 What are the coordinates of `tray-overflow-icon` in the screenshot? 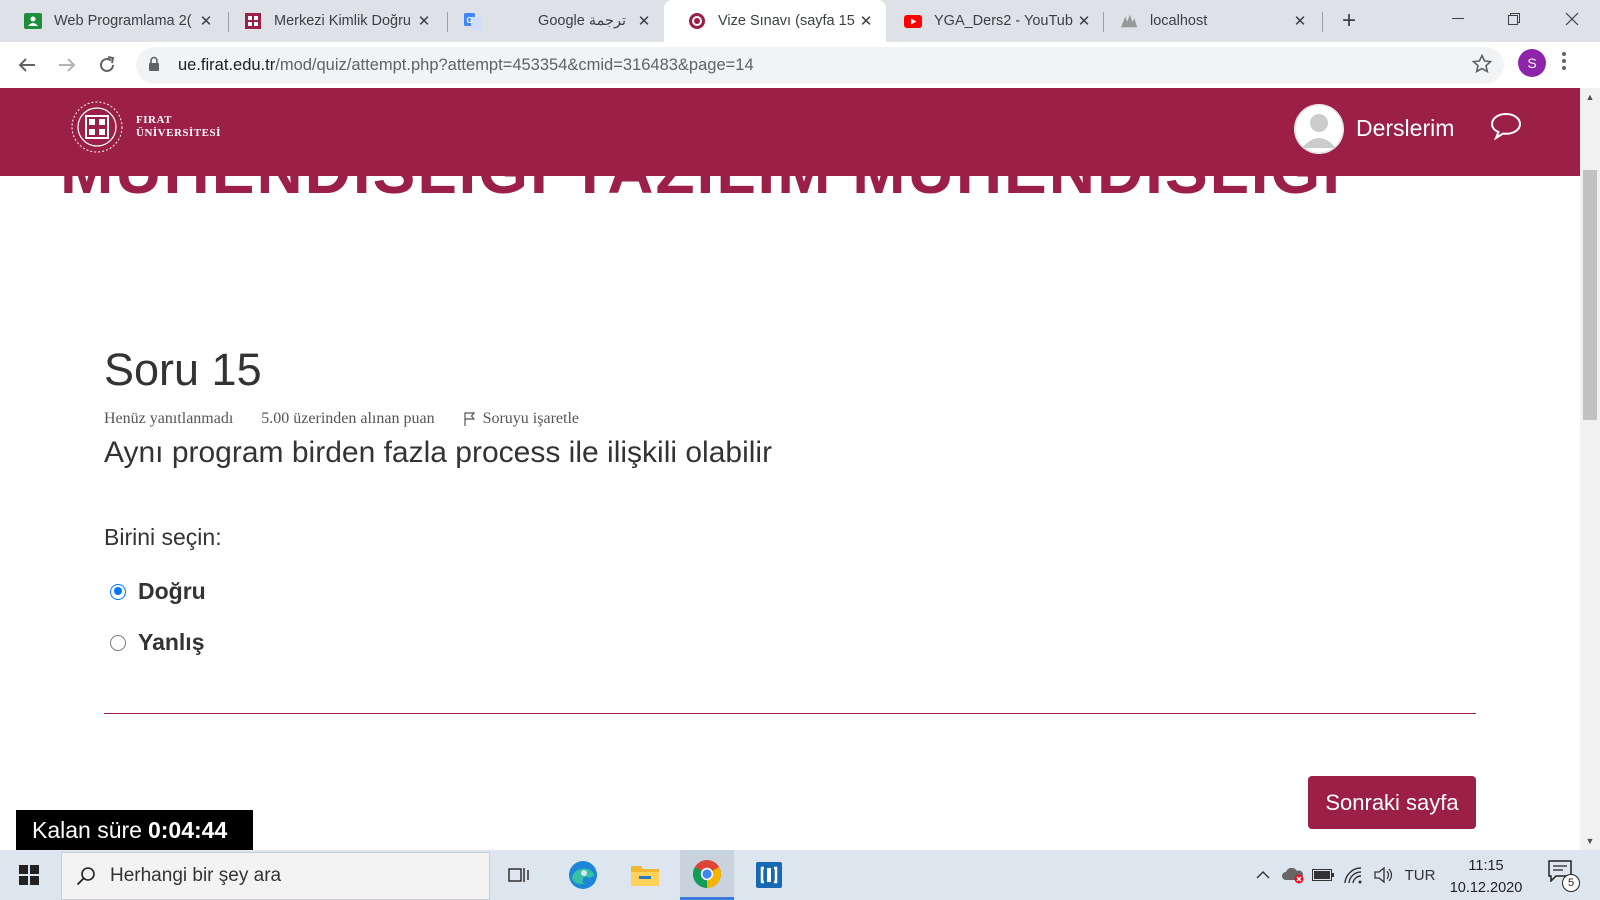 It's located at (1263, 875).